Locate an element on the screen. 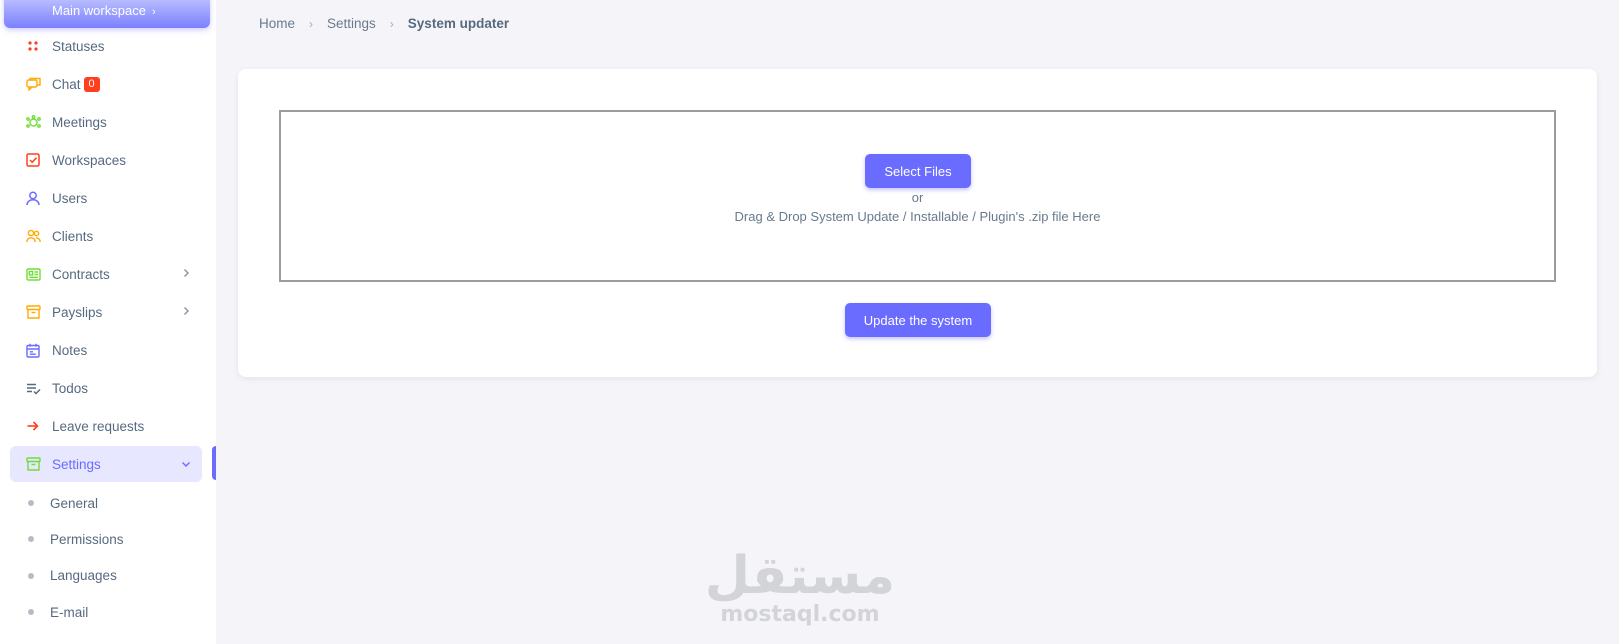  dropzone-or-text: or is located at coordinates (917, 197).